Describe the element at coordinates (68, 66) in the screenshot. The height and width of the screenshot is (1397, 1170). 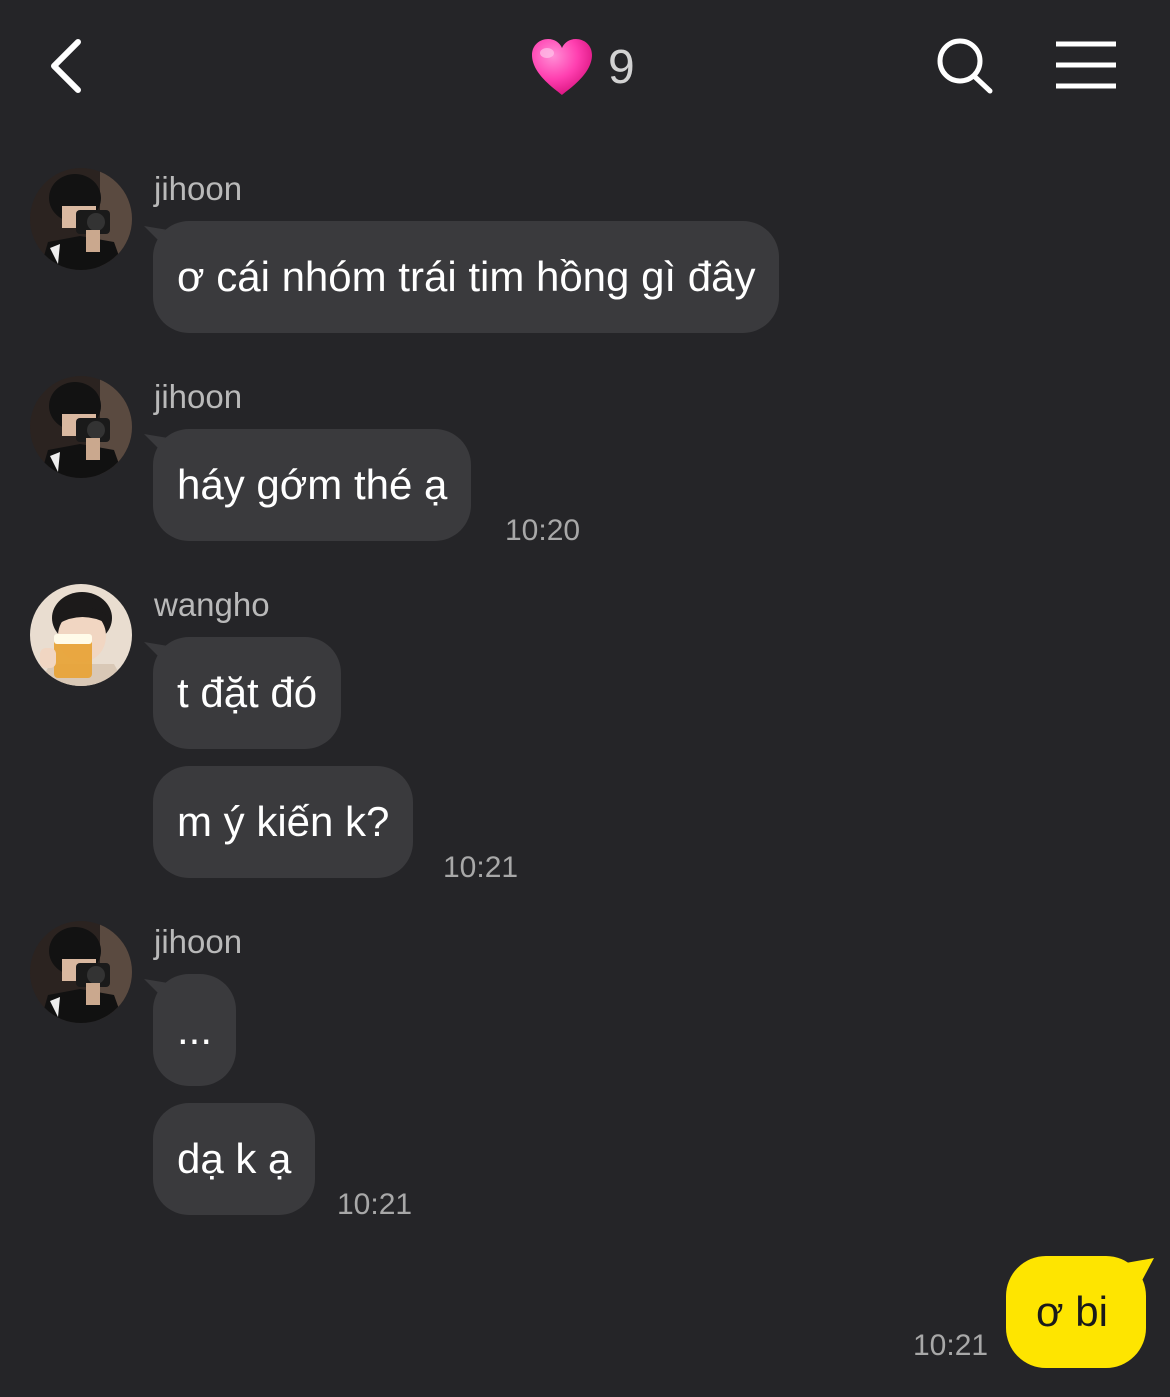
I see `chevron-left-icon` at that location.